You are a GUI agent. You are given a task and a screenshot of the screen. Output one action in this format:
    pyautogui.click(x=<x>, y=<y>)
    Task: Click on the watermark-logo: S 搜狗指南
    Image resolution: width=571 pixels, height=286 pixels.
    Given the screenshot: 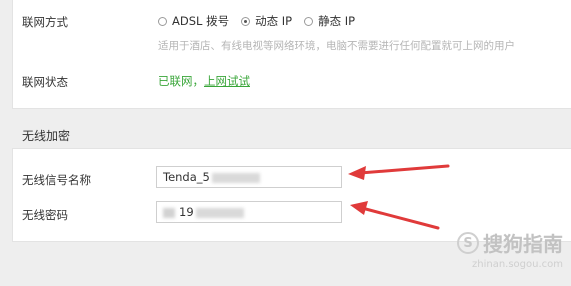 What is the action you would take?
    pyautogui.click(x=510, y=242)
    